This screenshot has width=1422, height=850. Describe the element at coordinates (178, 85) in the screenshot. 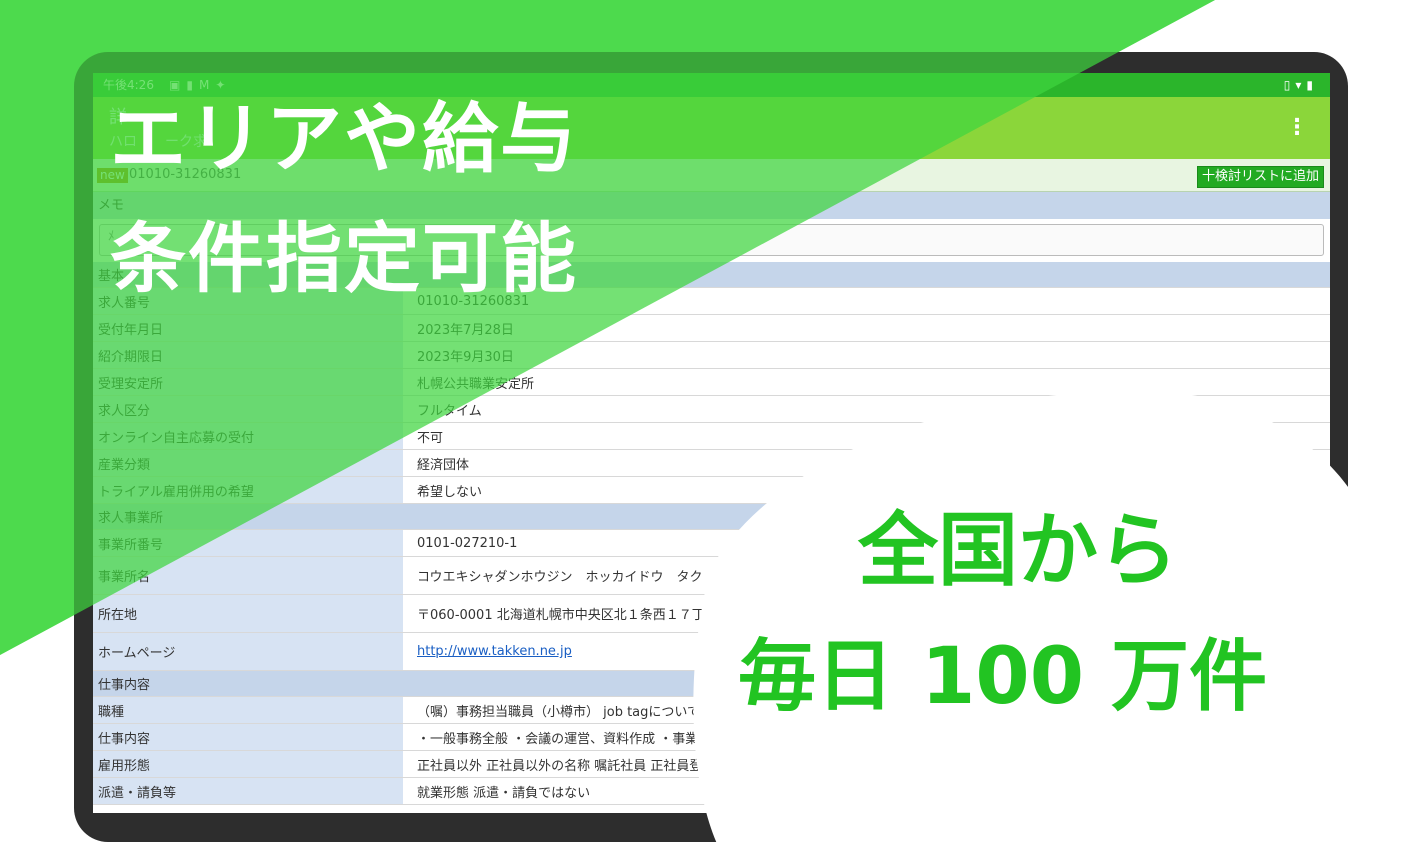

I see `image-icon: ▣` at that location.